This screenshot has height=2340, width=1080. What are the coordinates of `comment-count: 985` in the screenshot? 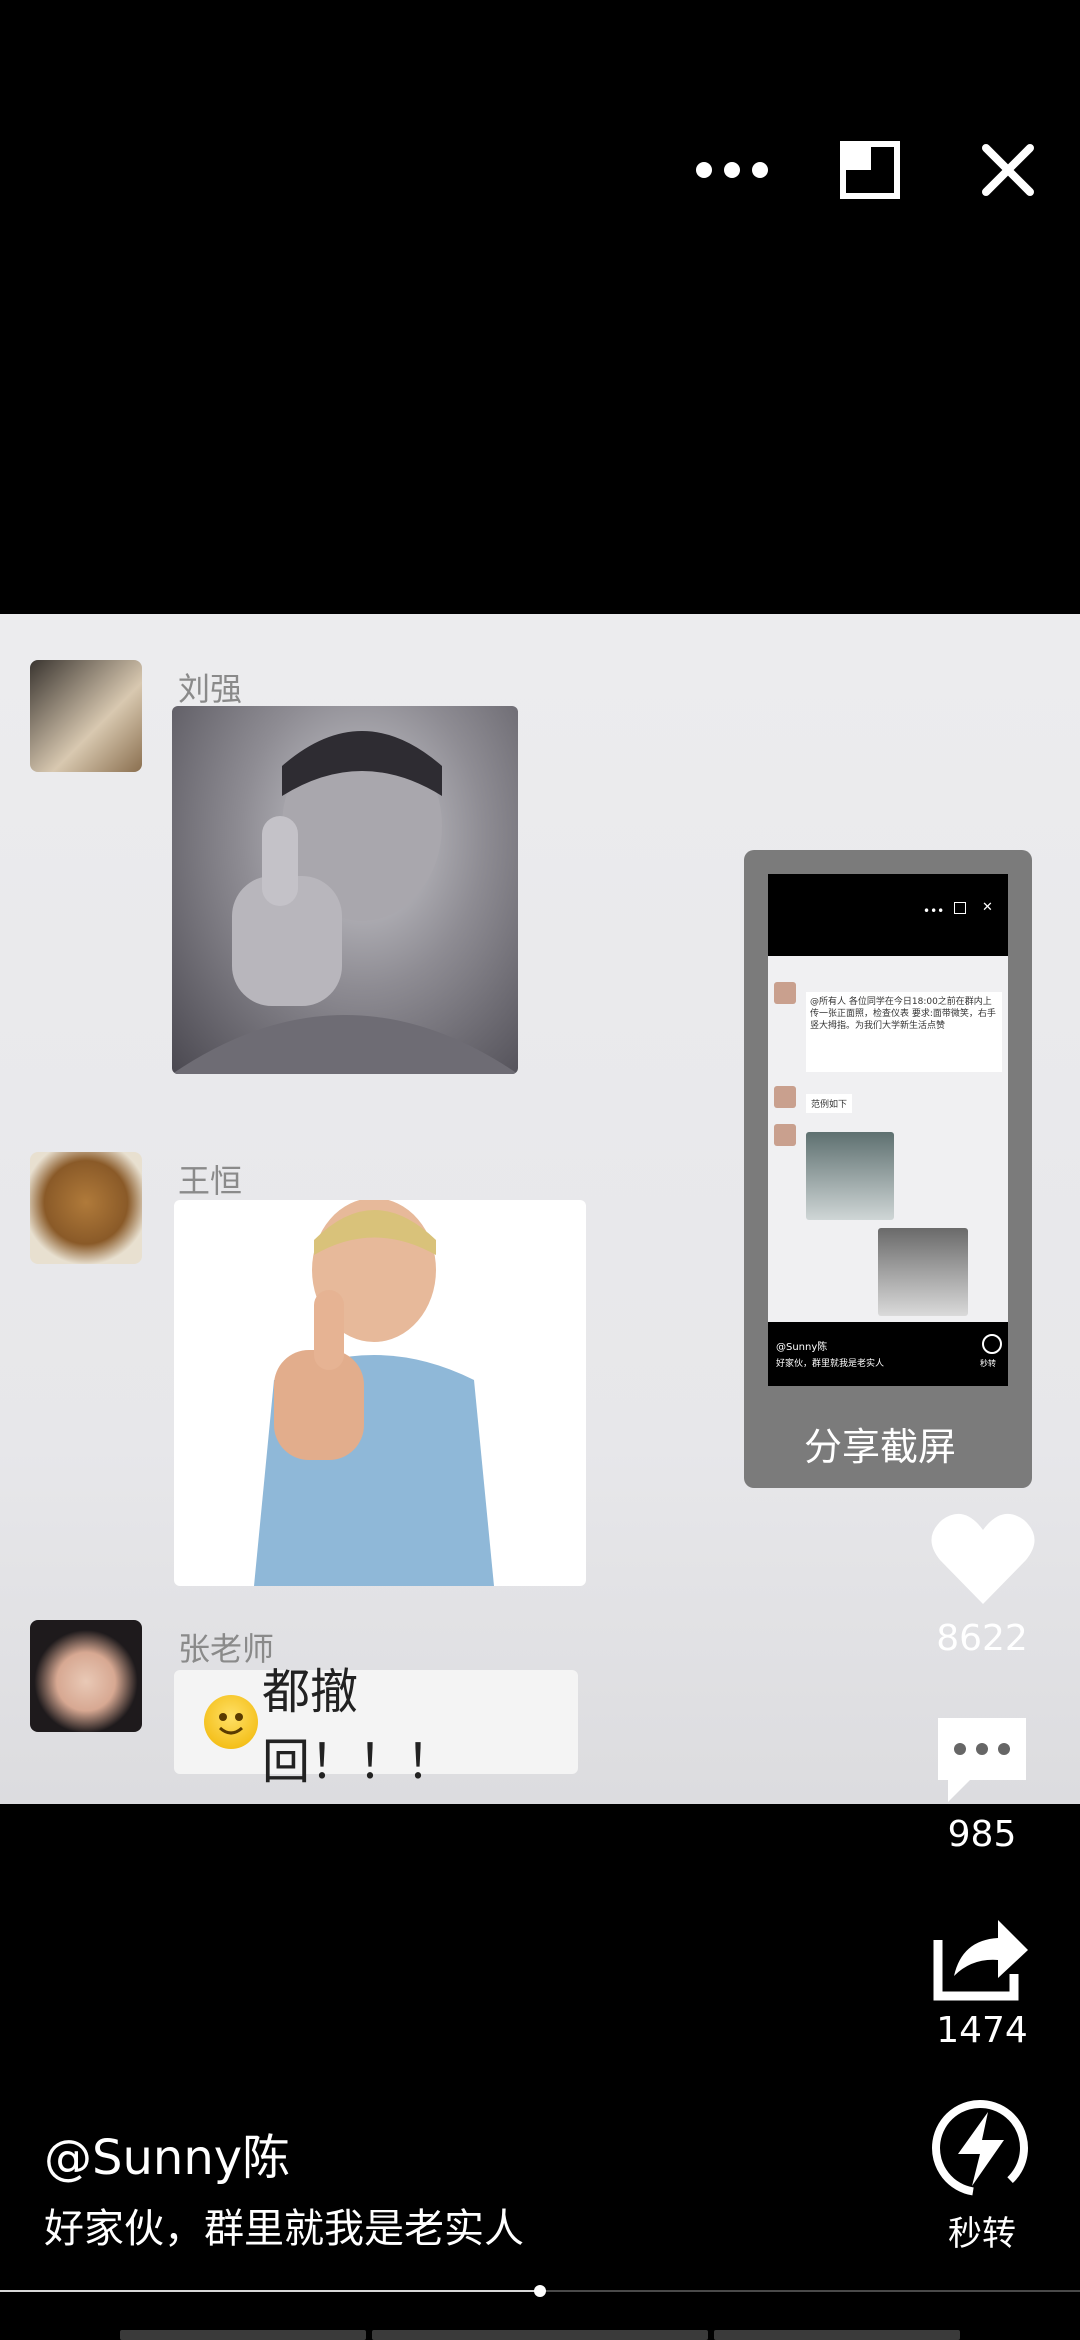 It's located at (982, 1834).